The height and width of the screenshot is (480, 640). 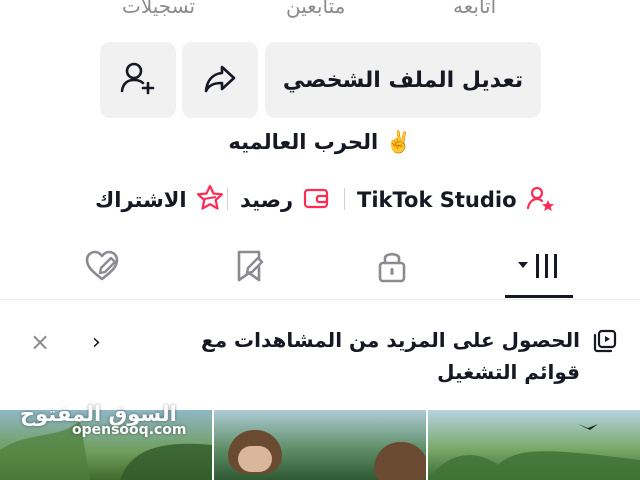 What do you see at coordinates (316, 200) in the screenshot?
I see `wallet-icon` at bounding box center [316, 200].